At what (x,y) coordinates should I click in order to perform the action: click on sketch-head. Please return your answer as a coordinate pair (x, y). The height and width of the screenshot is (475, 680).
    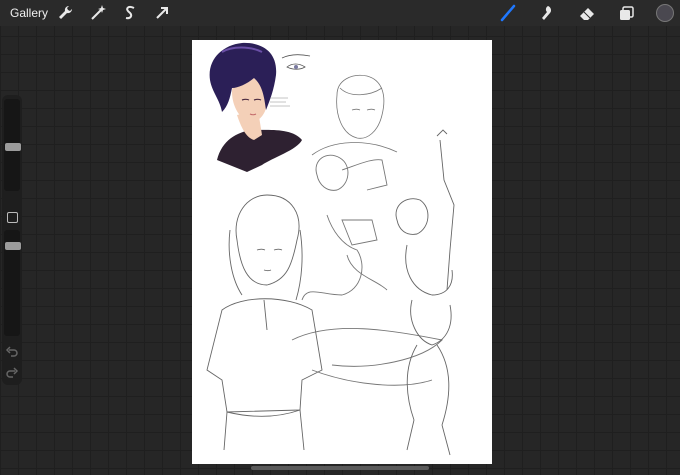
    Looking at the image, I should click on (354, 115).